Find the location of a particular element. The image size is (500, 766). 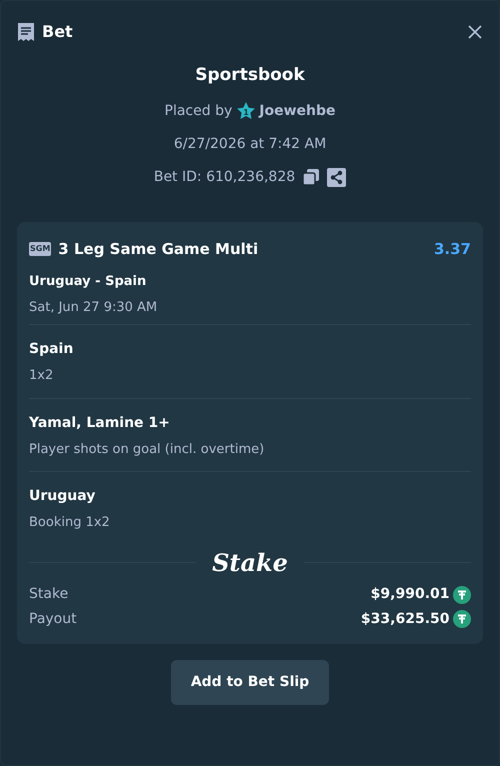

odds-value: 3.37 is located at coordinates (452, 249).